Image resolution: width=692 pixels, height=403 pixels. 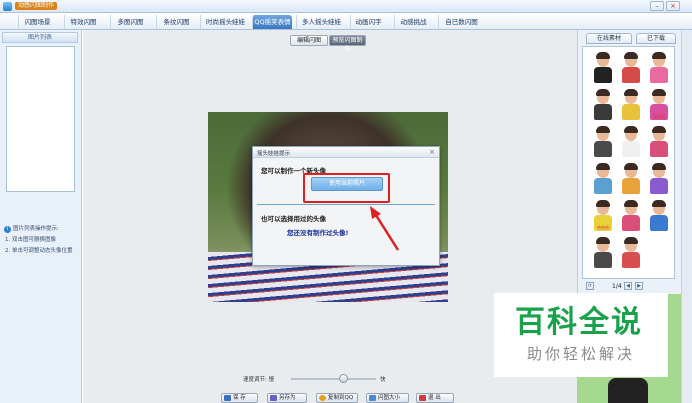 I want to click on speed-slider-thumb, so click(x=343, y=378).